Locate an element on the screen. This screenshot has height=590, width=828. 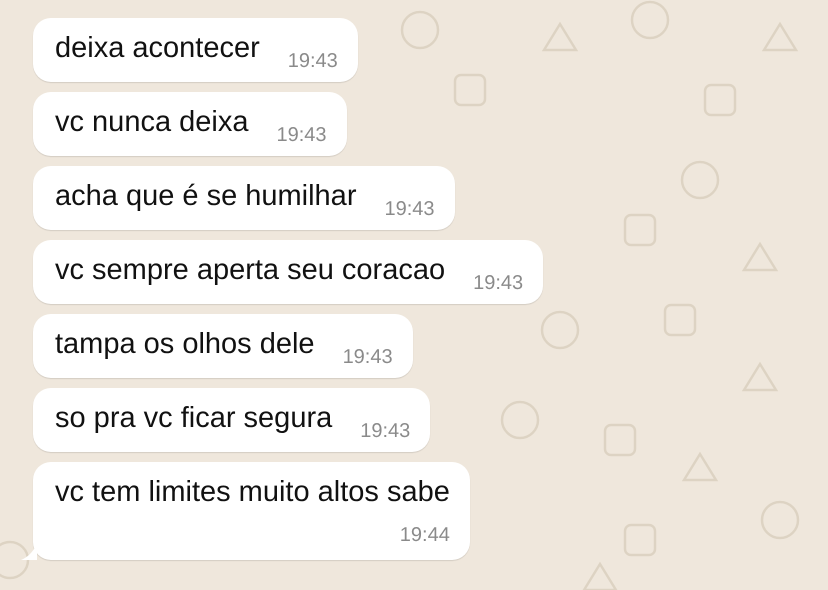
message-time: 19:44 is located at coordinates (425, 535).